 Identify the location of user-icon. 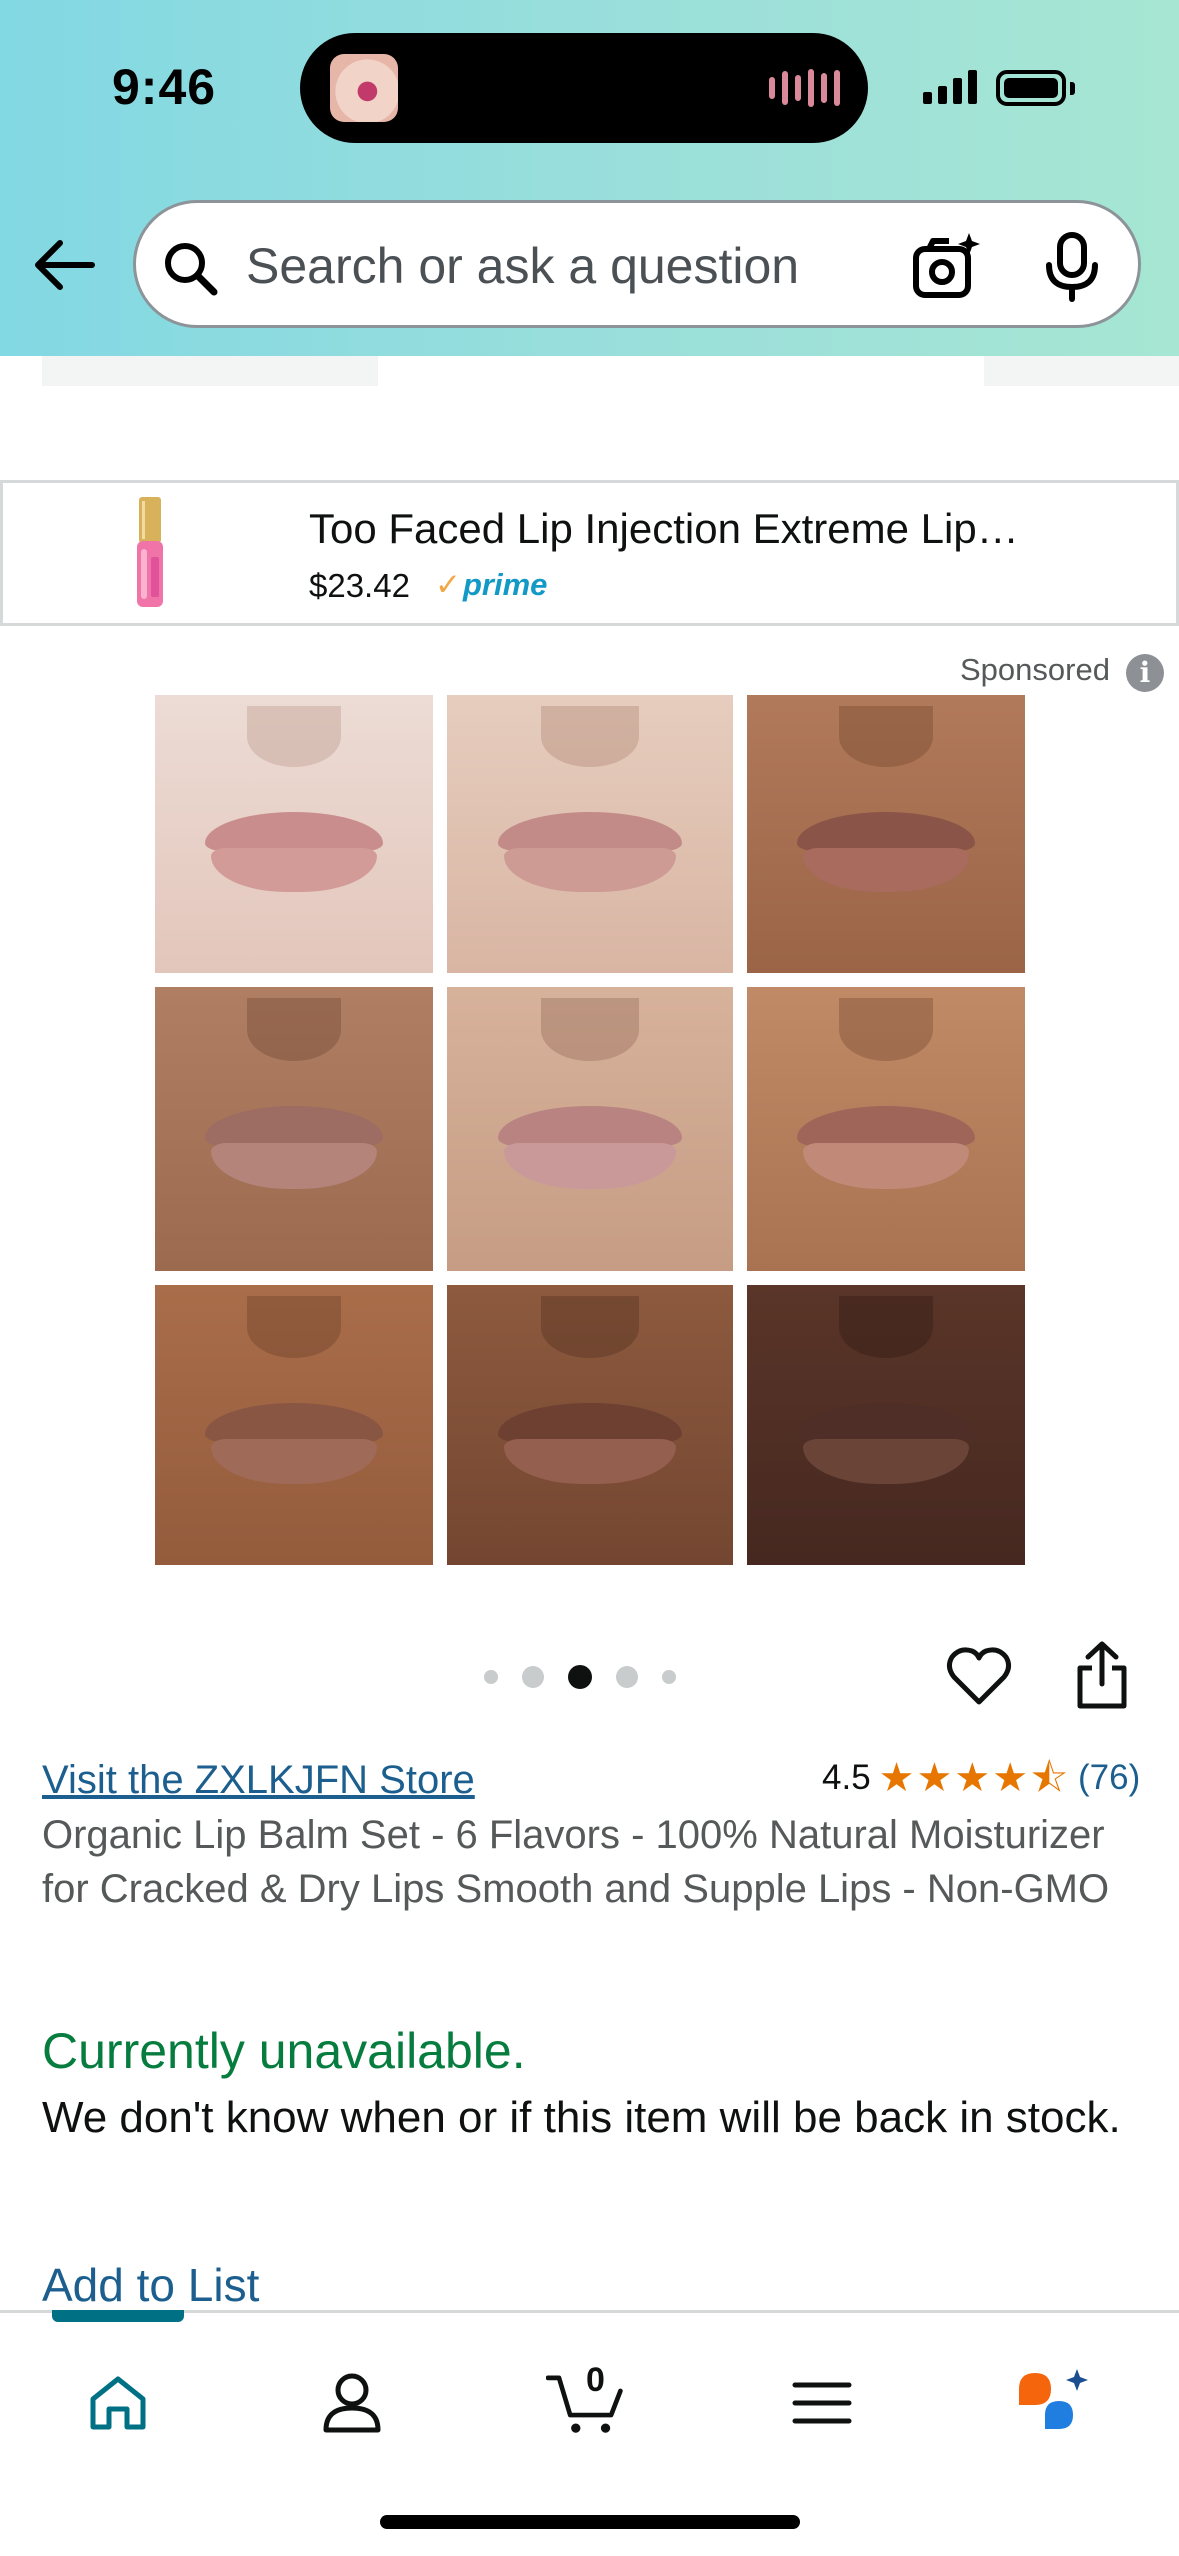
(352, 2403).